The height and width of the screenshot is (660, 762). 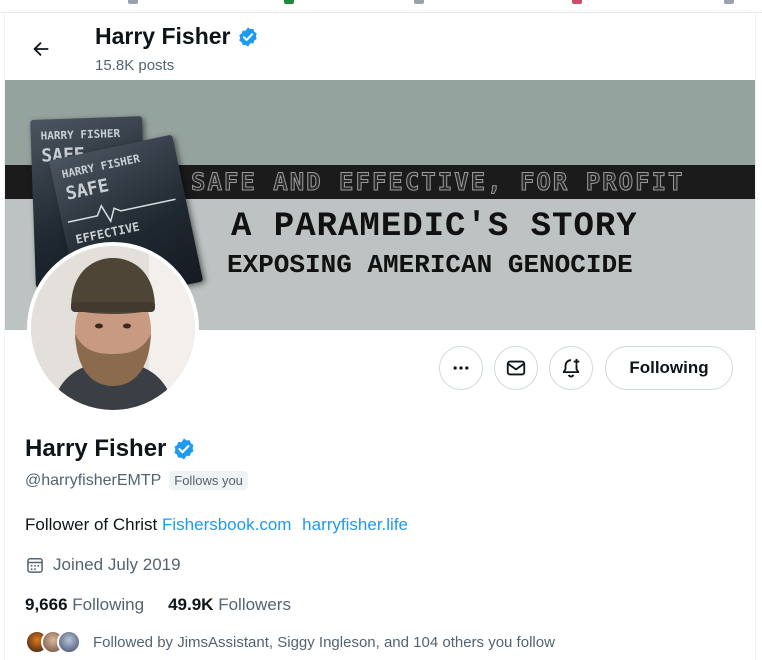 I want to click on followed-by-avatars, so click(x=53, y=642).